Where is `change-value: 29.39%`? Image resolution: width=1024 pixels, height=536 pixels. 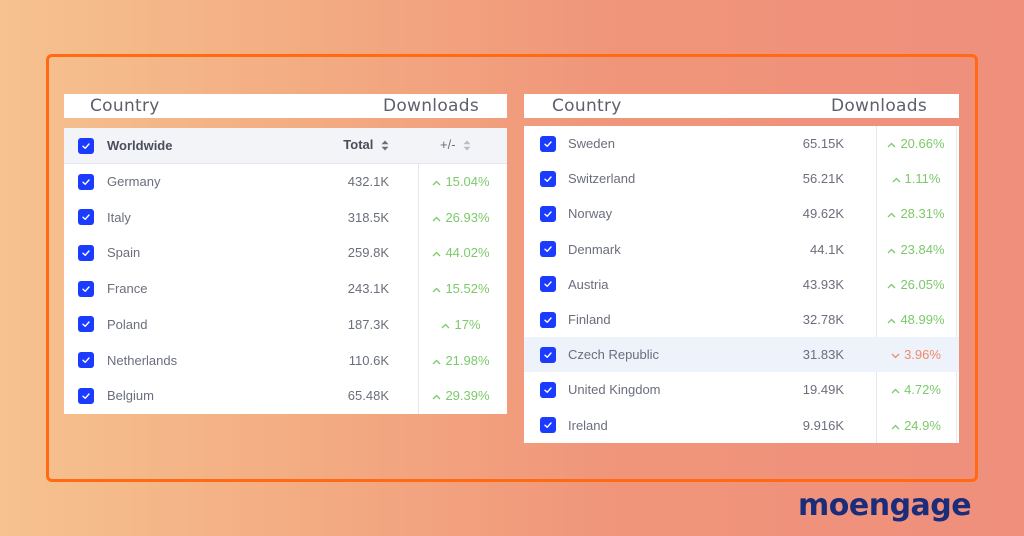 change-value: 29.39% is located at coordinates (461, 395).